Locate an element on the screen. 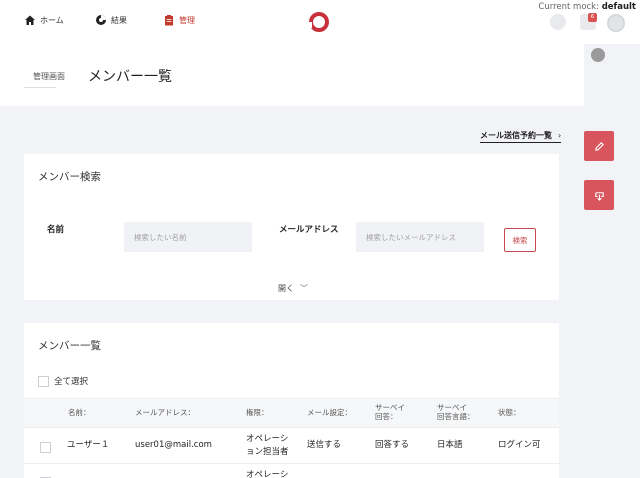  search-button: 検索 is located at coordinates (520, 240).